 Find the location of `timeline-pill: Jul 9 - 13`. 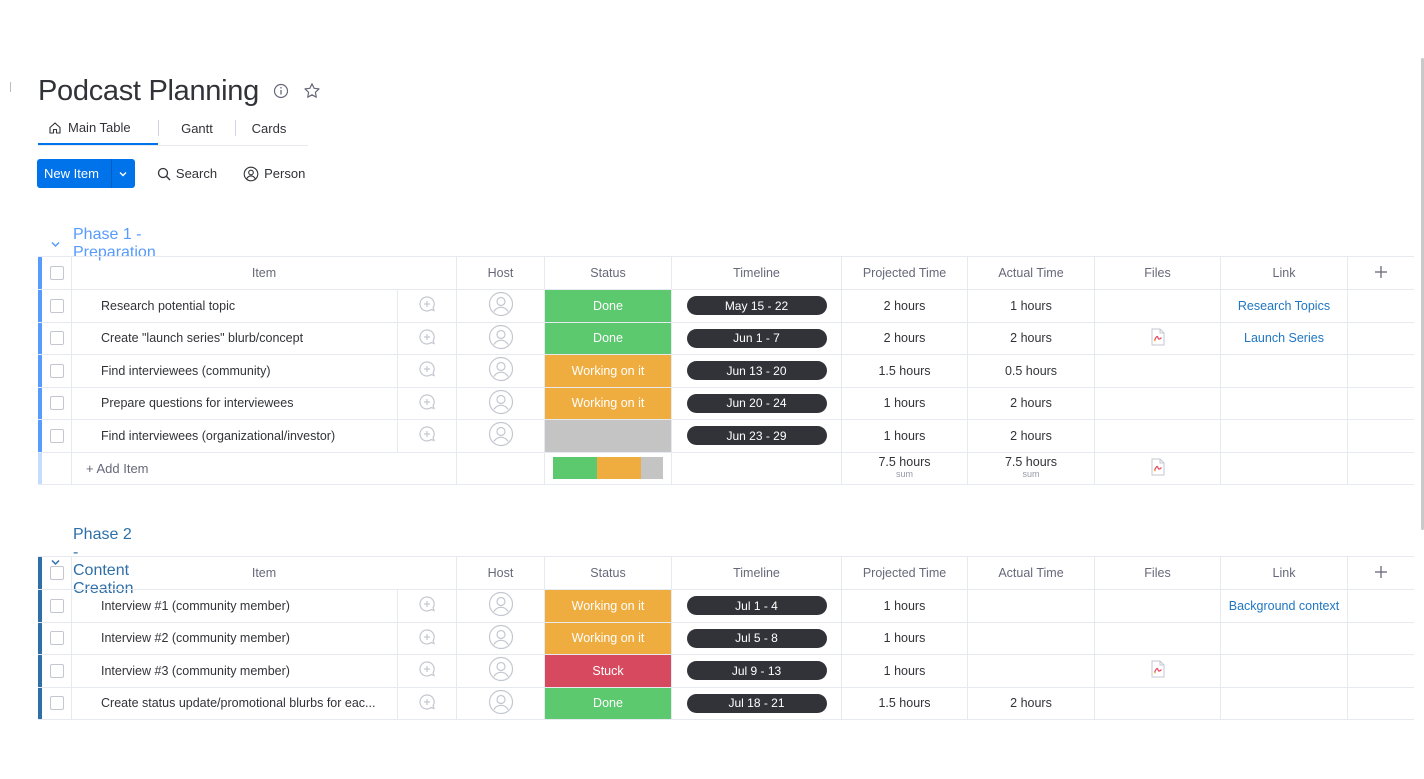

timeline-pill: Jul 9 - 13 is located at coordinates (756, 671).